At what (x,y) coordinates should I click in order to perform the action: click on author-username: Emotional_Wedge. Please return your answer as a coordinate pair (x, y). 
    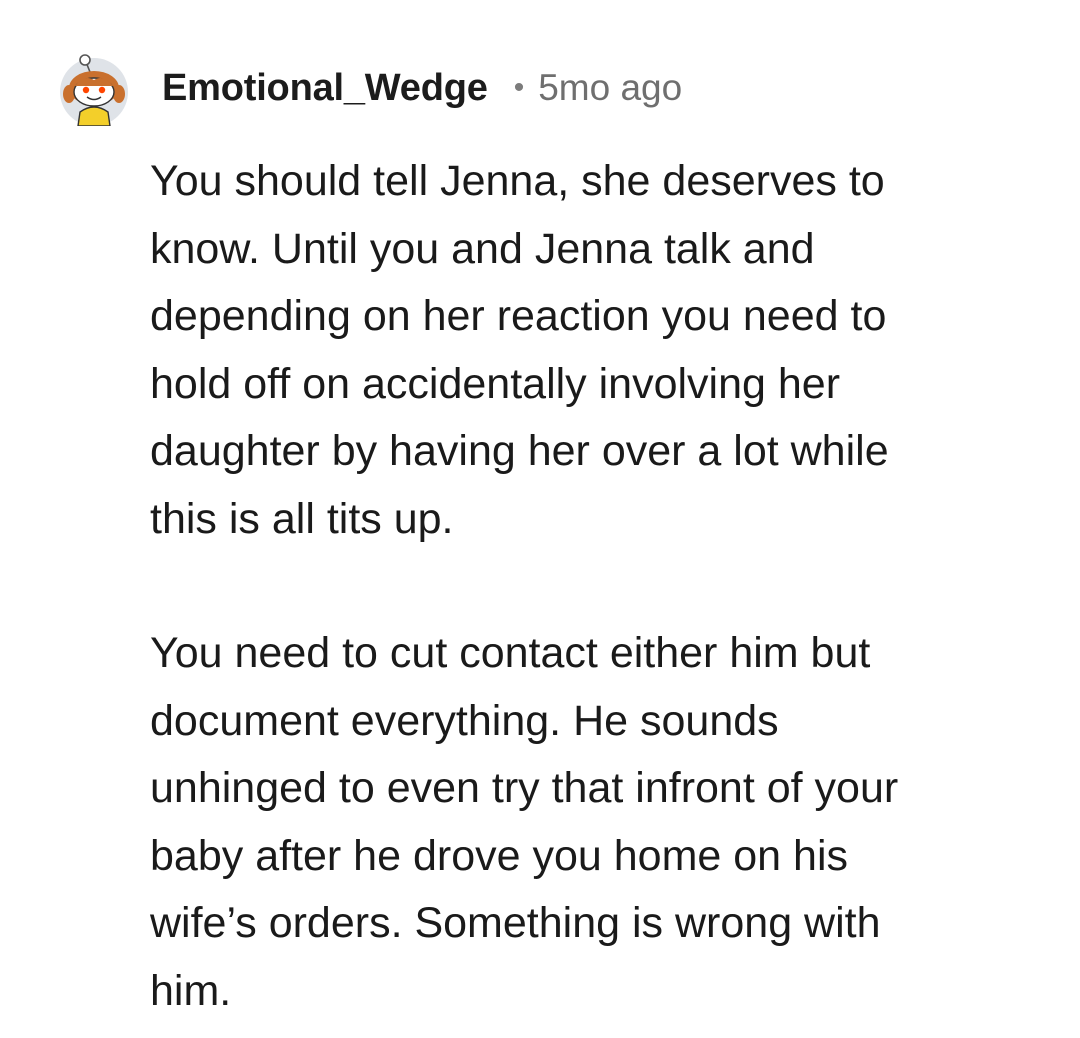
    Looking at the image, I should click on (325, 88).